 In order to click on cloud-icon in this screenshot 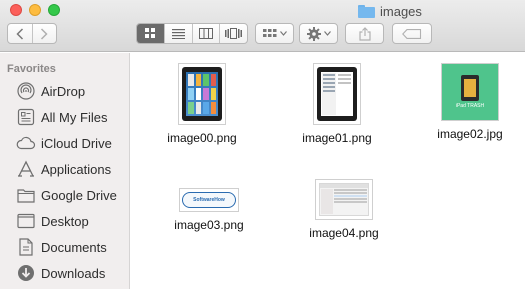, I will do `click(26, 143)`.